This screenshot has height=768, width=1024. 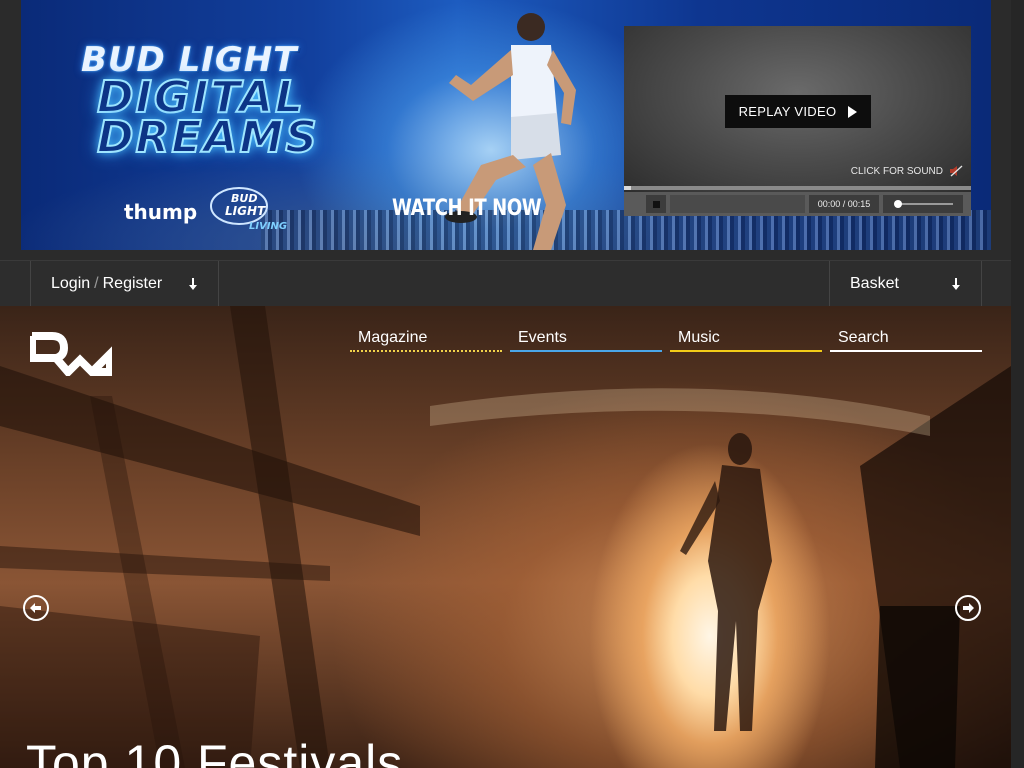 I want to click on volume-track, so click(x=924, y=204).